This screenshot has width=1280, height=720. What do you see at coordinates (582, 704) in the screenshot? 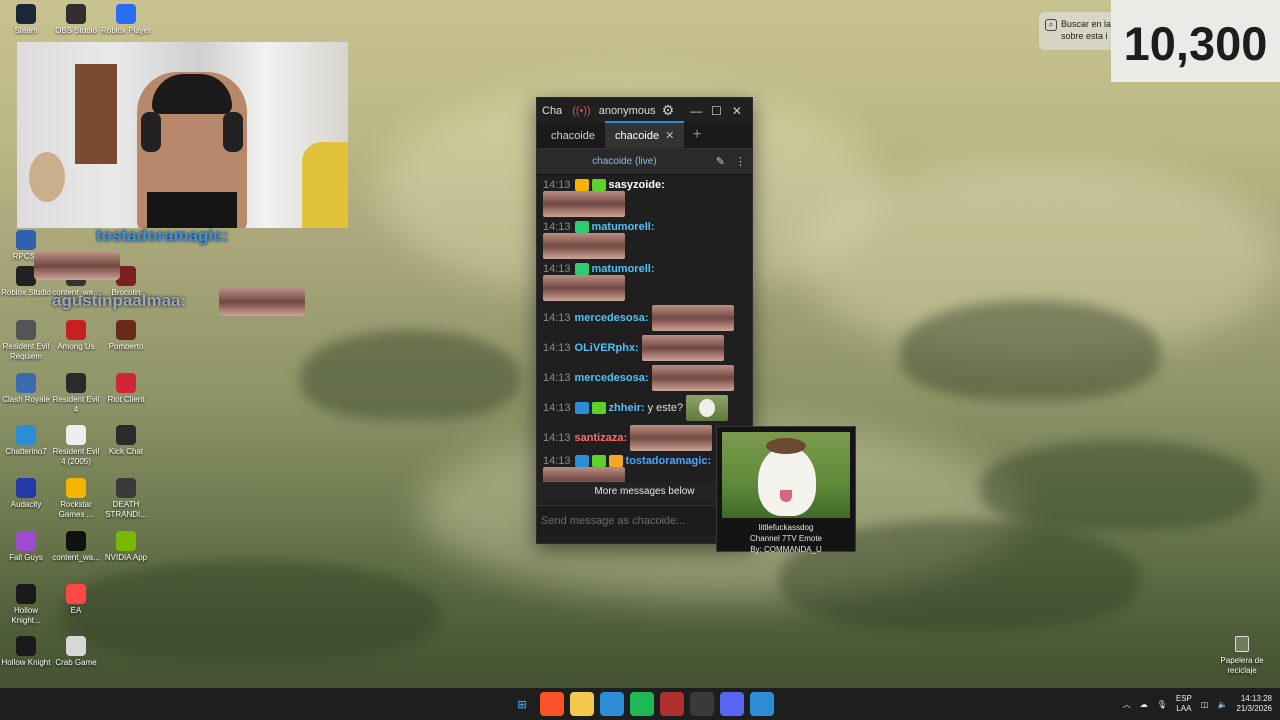
I see `file-explorer-icon` at bounding box center [582, 704].